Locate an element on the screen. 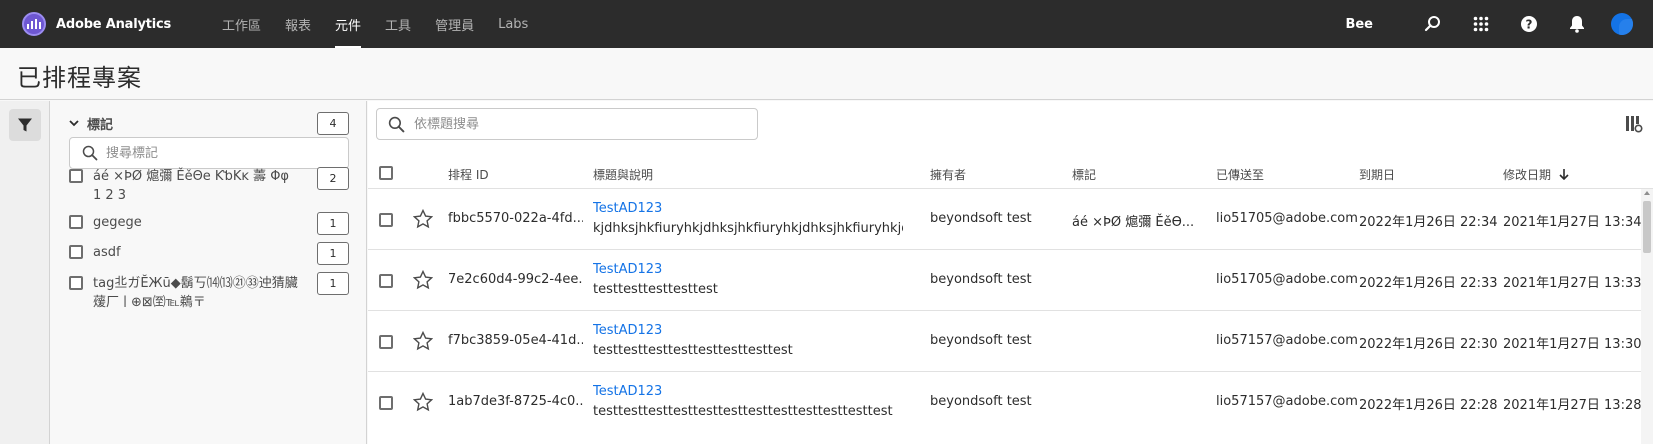 The image size is (1653, 444). org-switcher: Bee is located at coordinates (1359, 24).